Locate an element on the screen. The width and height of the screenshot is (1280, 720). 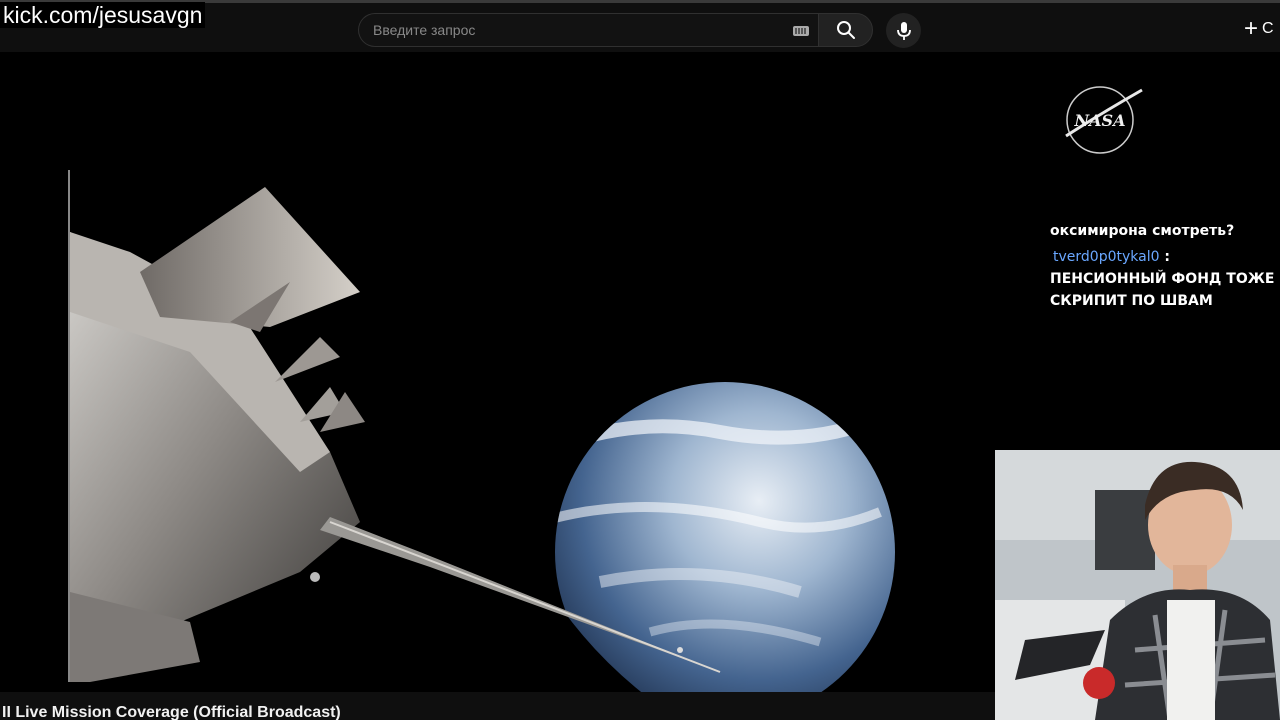
create-button: + С is located at coordinates (1259, 29).